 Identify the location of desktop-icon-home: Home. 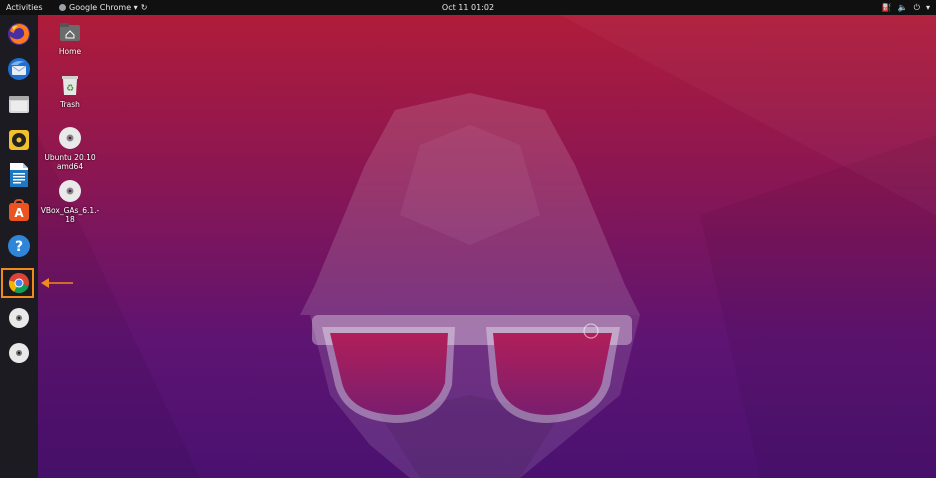
(70, 38).